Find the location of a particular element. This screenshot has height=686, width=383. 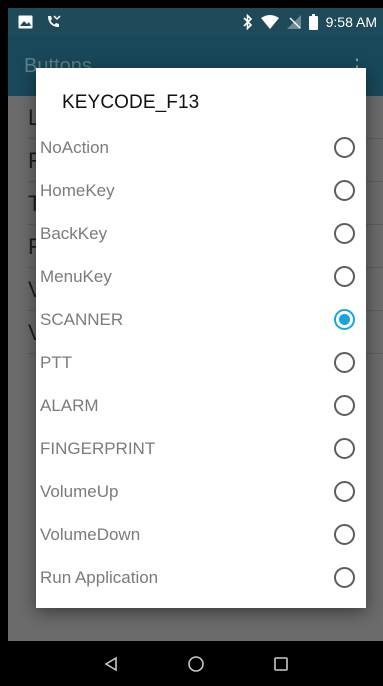

status-bar: 9:58 AM is located at coordinates (195, 22).